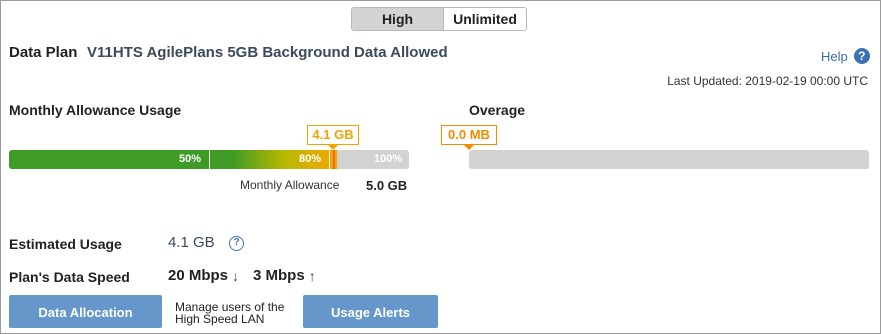  Describe the element at coordinates (69, 277) in the screenshot. I see `data-speed-label: Plan's Data Speed` at that location.